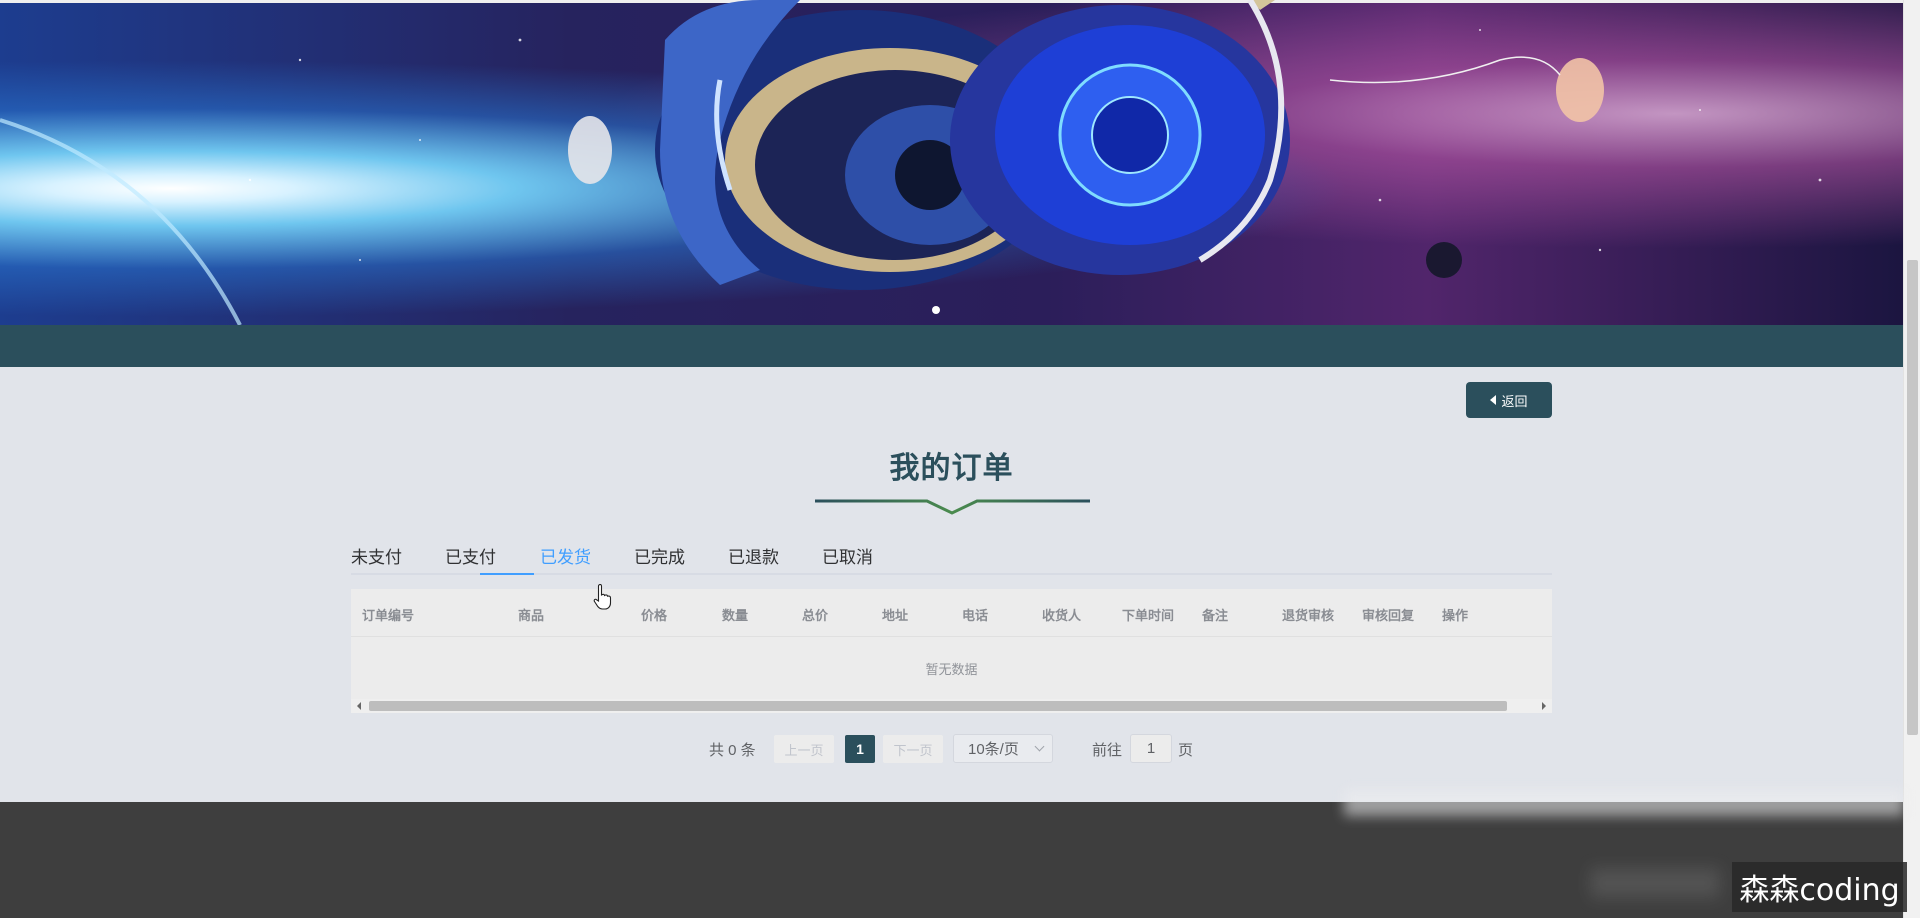 The height and width of the screenshot is (918, 1920). I want to click on tab-refunded: 已退款, so click(753, 555).